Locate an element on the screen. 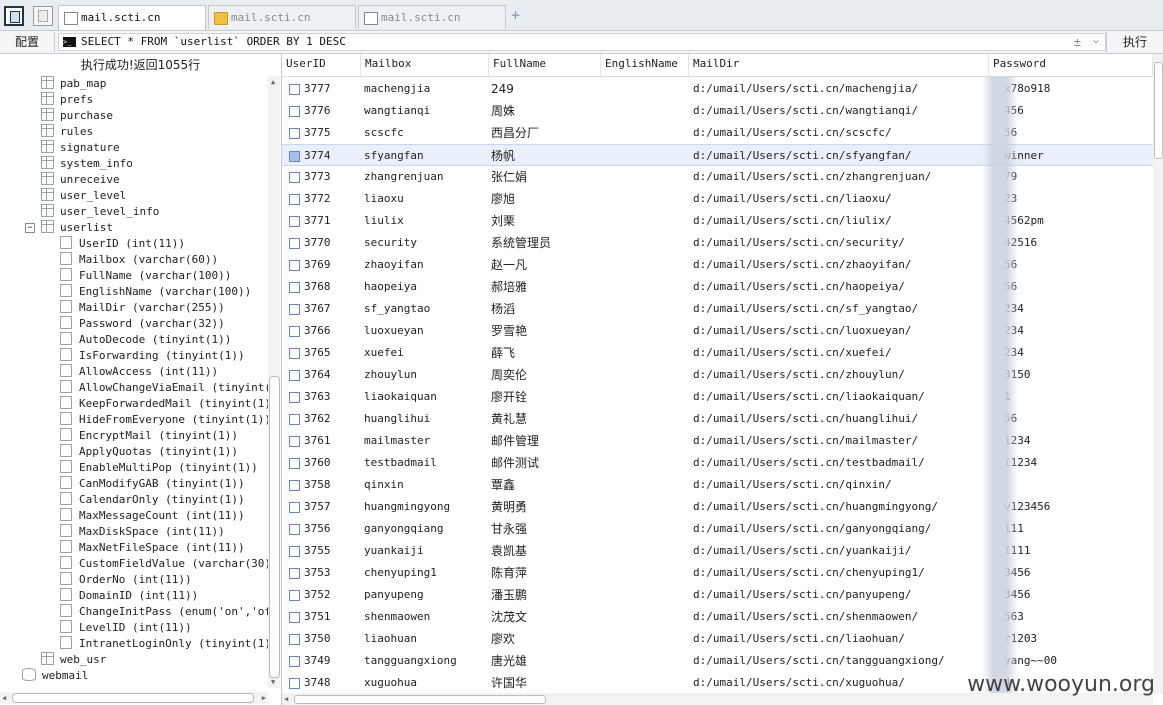 The image size is (1163, 705). tree-column: CanModifyGAB (tinyint(1)) is located at coordinates (152, 484).